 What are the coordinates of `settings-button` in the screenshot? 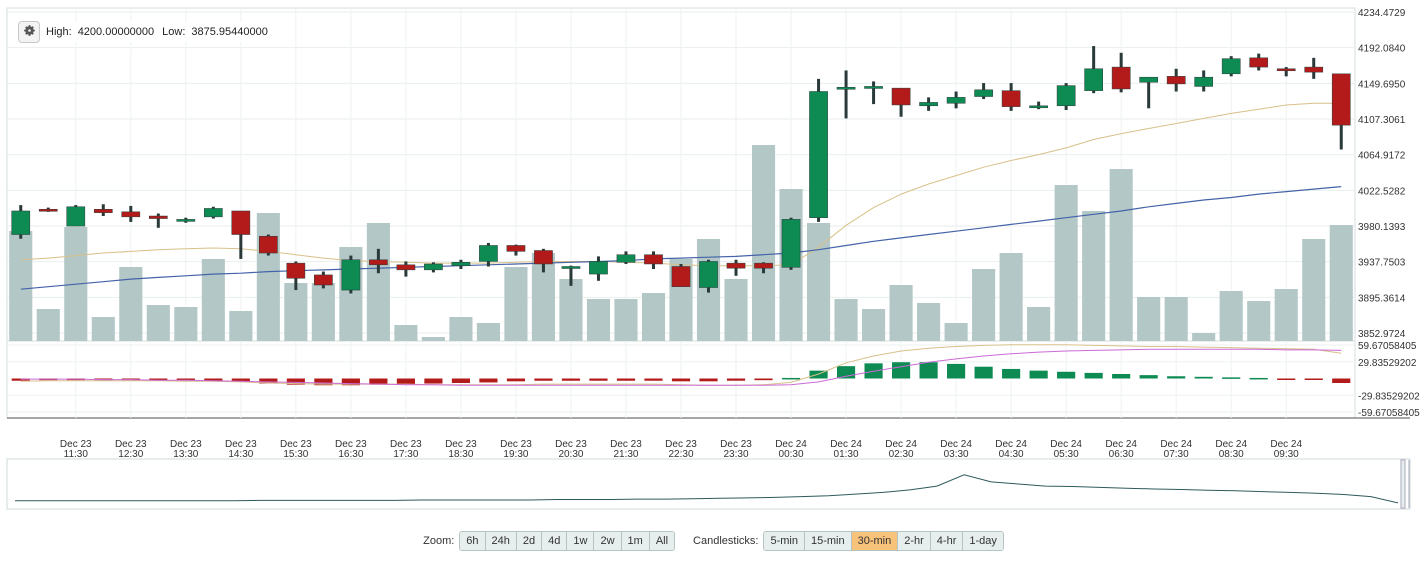 It's located at (29, 32).